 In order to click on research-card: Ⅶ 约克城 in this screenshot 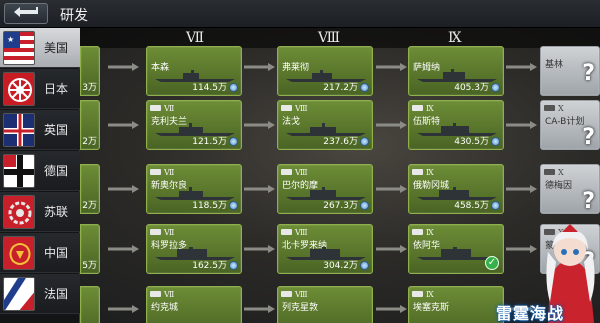, I will do `click(194, 304)`.